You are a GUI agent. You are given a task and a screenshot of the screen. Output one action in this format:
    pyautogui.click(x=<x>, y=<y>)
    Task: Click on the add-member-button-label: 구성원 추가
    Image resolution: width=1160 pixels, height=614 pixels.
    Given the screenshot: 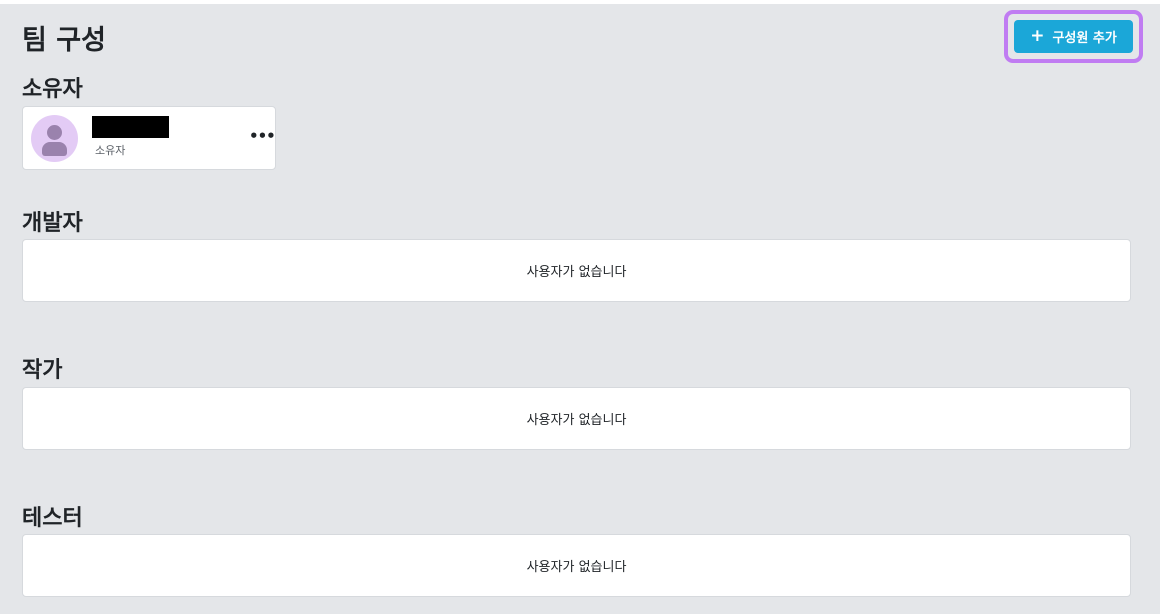 What is the action you would take?
    pyautogui.click(x=1084, y=38)
    